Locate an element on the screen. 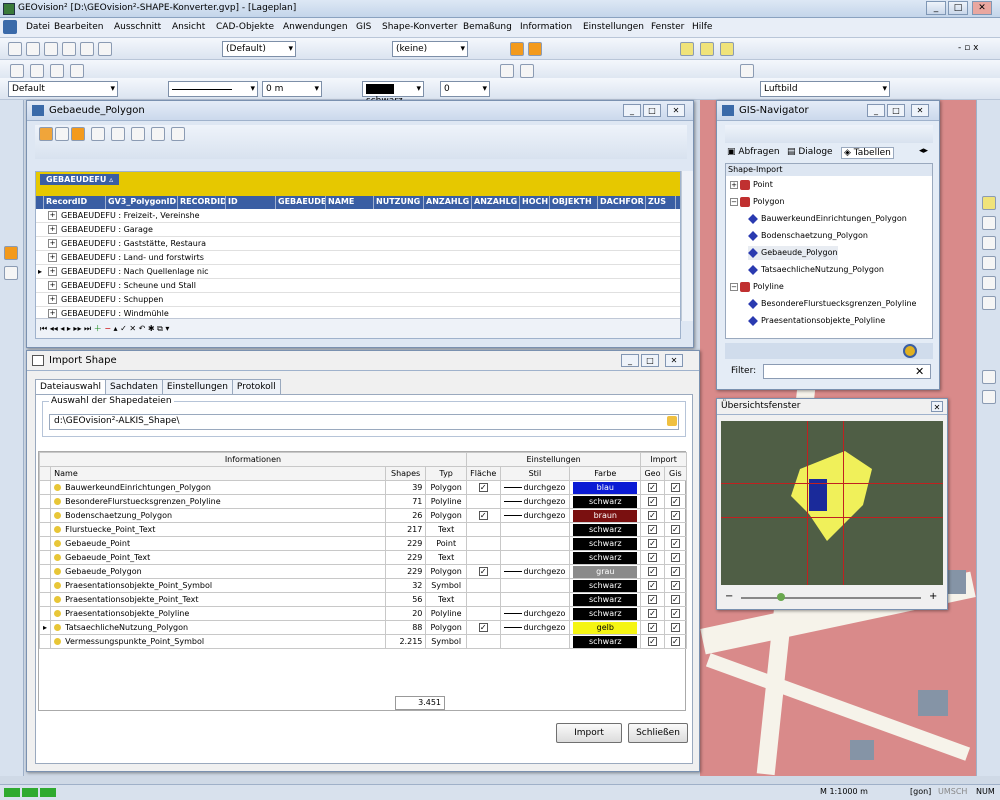 The width and height of the screenshot is (1000, 800). shape-row: Gebaeude_Point_Text 229 Text schwarz ✓ ✓ is located at coordinates (363, 557).